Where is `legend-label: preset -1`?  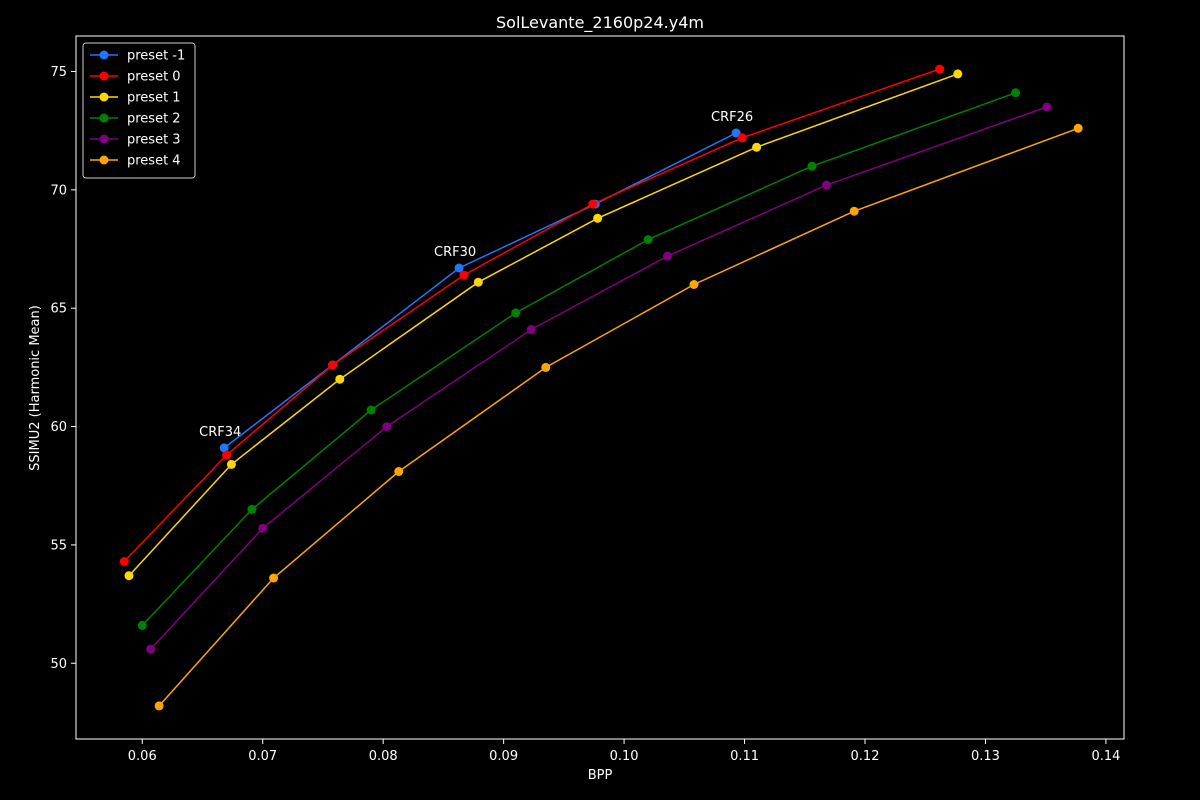
legend-label: preset -1 is located at coordinates (156, 56).